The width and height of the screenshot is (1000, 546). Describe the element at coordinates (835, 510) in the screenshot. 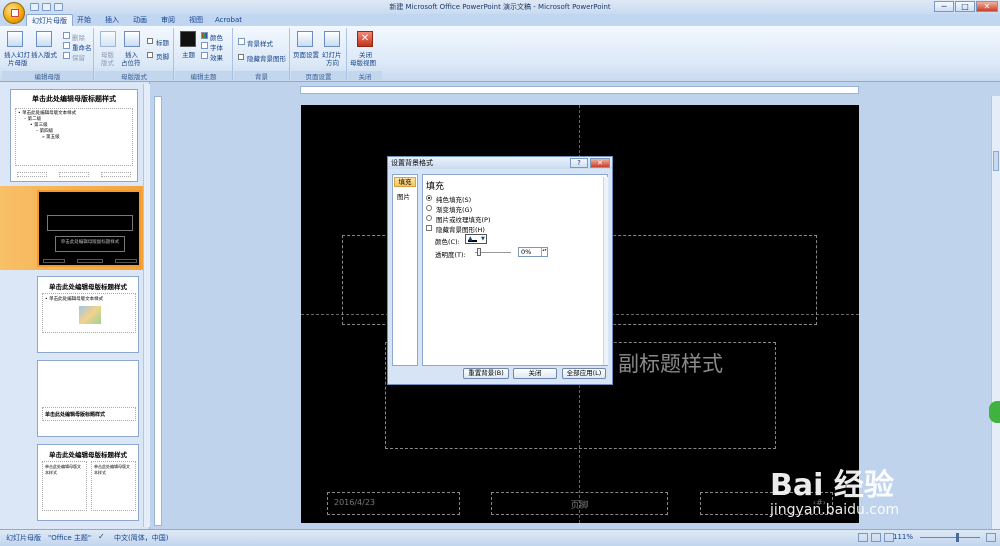

I see `watermark-url: jingyan.baidu.com` at that location.